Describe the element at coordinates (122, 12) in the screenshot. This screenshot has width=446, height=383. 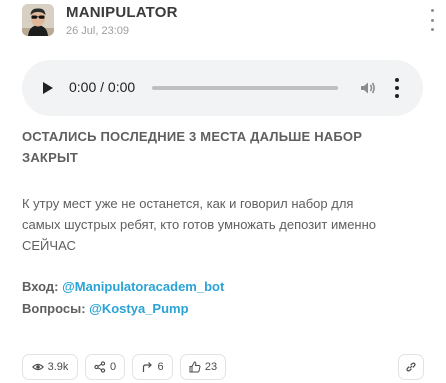
I see `channel-name: MANIPULATOR` at that location.